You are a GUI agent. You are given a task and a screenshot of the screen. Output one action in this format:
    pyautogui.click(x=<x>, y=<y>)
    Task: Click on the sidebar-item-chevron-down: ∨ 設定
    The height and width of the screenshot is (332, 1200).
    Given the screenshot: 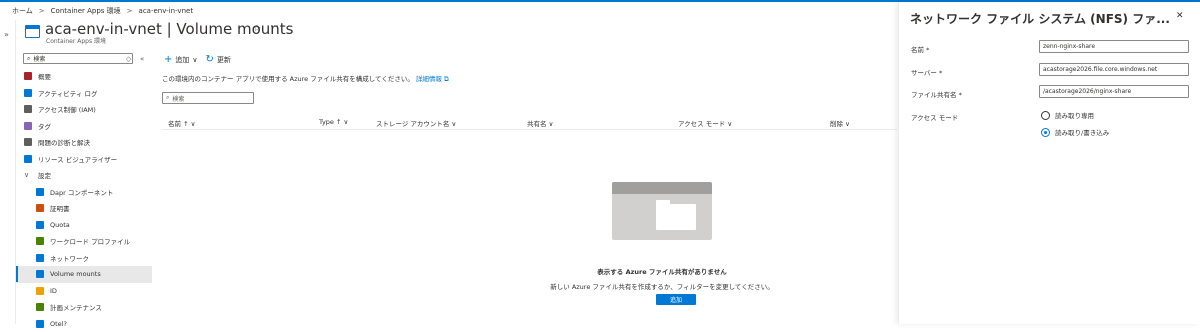 What is the action you would take?
    pyautogui.click(x=84, y=175)
    